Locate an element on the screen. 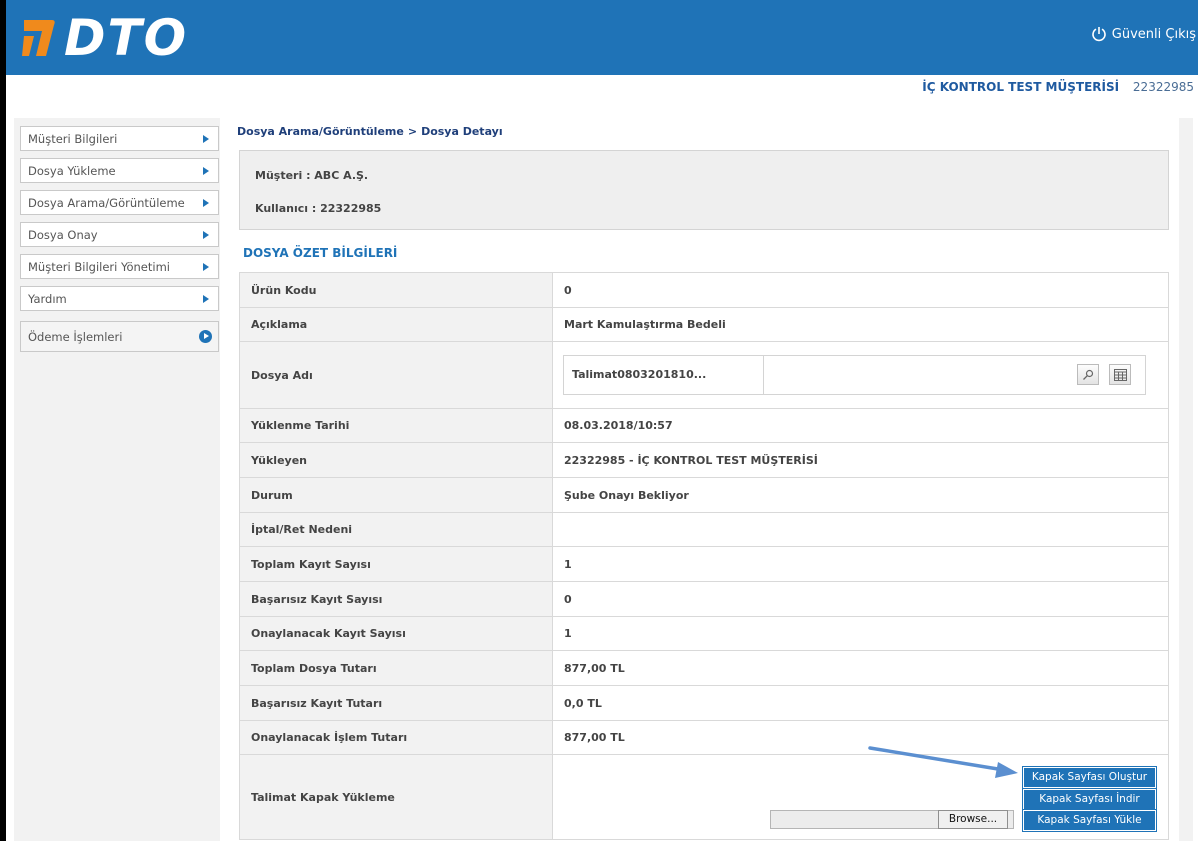 Image resolution: width=1198 pixels, height=841 pixels. sidebar-item-odeme-islemleri: Ödeme İşlemleri is located at coordinates (119, 336).